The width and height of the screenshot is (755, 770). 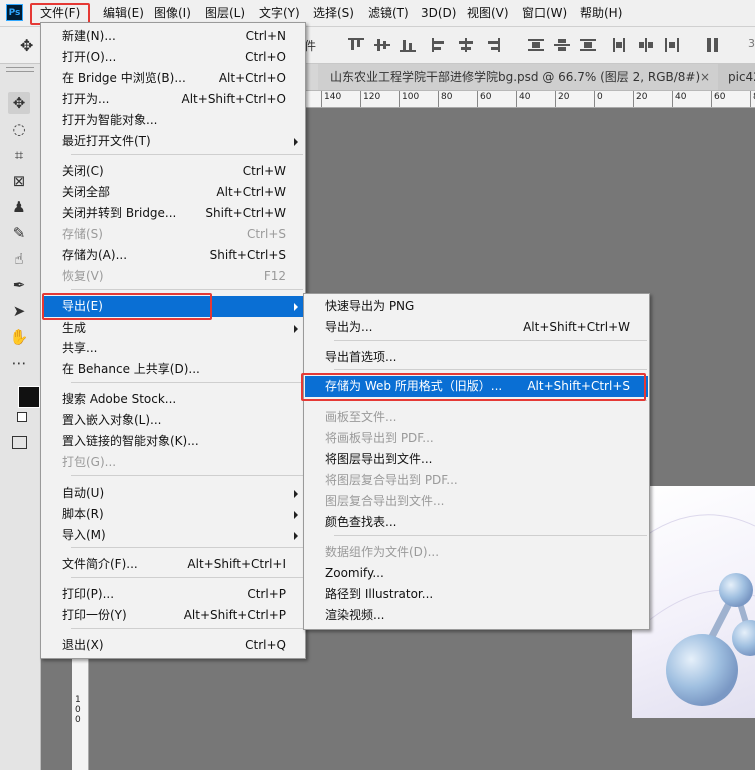 What do you see at coordinates (265, 36) in the screenshot?
I see `file_menu-item-shortcut: Ctrl+N` at bounding box center [265, 36].